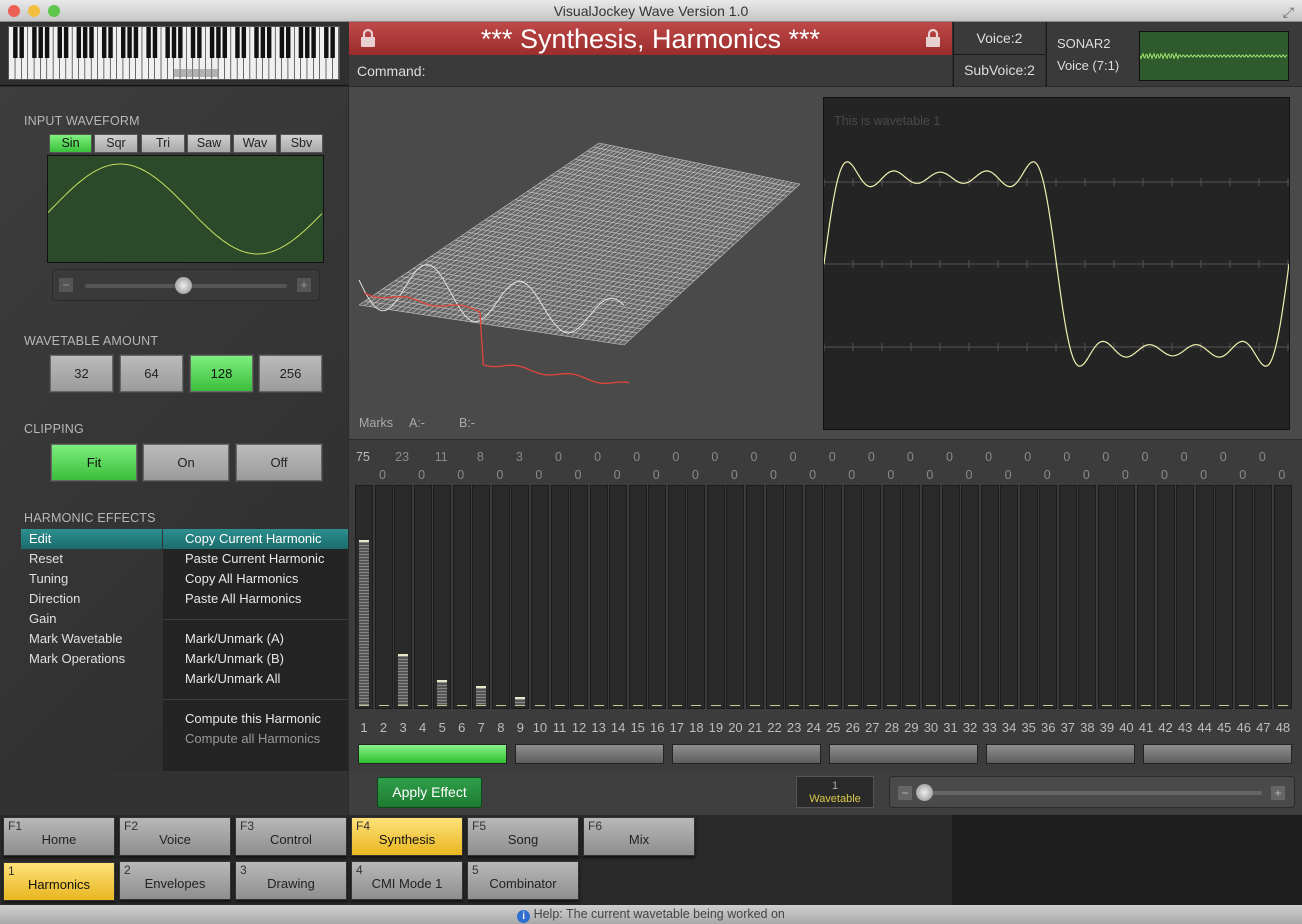 This screenshot has width=1302, height=924. Describe the element at coordinates (255, 739) in the screenshot. I see `submenu-compute-all: Compute all Harmonics` at that location.